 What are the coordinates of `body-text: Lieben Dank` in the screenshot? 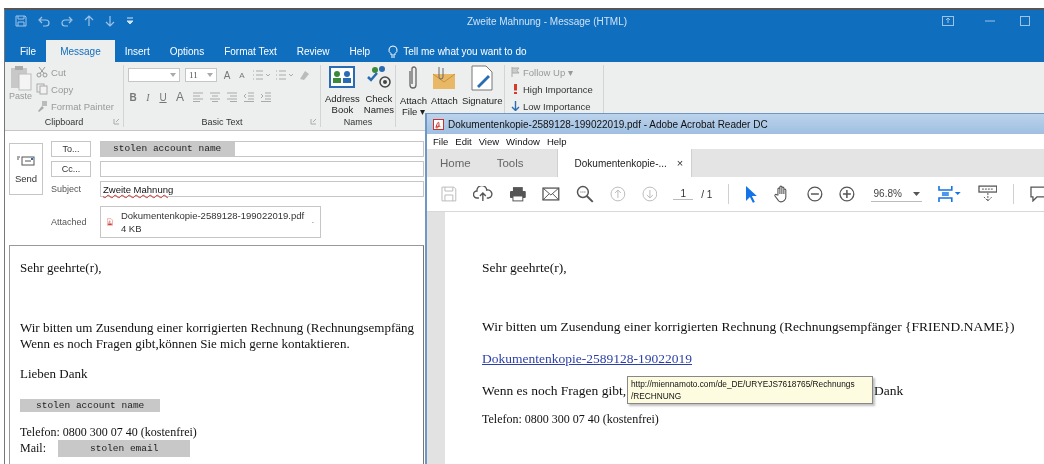 It's located at (54, 374).